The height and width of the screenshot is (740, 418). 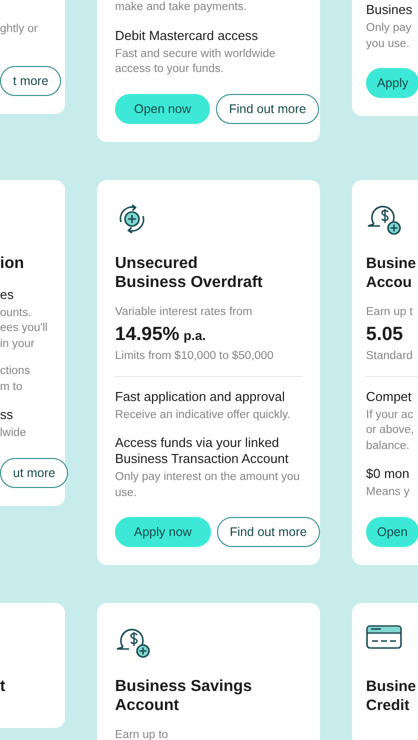 What do you see at coordinates (388, 474) in the screenshot?
I see `feature-heading: $0 mon` at bounding box center [388, 474].